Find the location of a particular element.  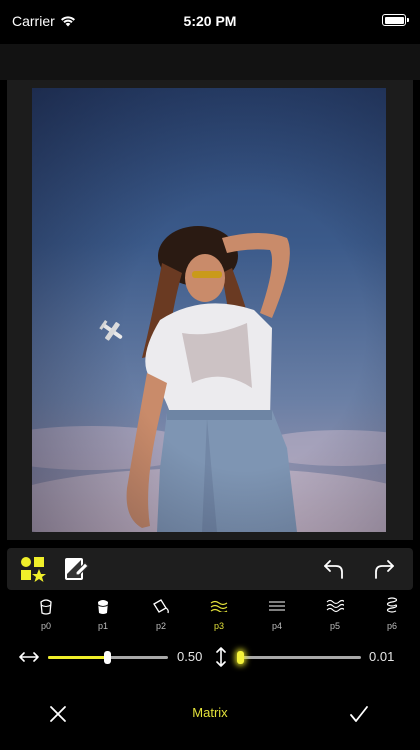

eraser-button is located at coordinates (76, 569).